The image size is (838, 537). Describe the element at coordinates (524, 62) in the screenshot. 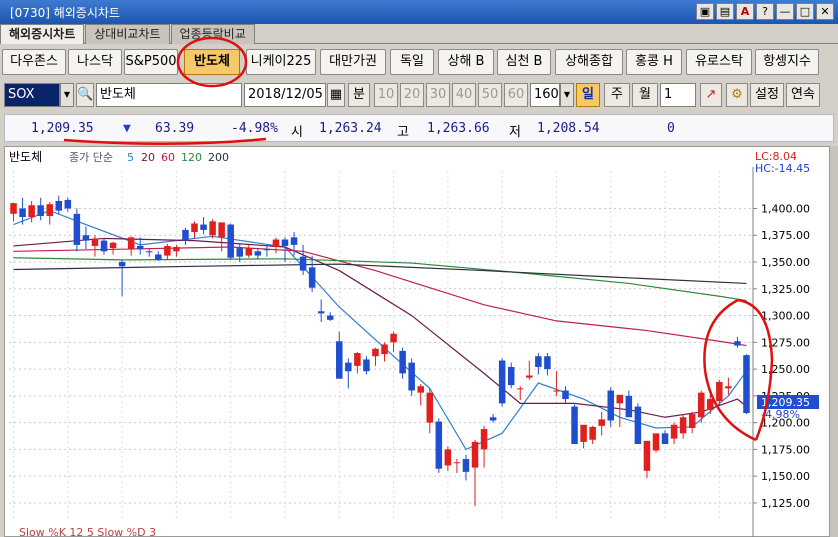

I see `index-button-shenzhen-b: 심천 B` at that location.